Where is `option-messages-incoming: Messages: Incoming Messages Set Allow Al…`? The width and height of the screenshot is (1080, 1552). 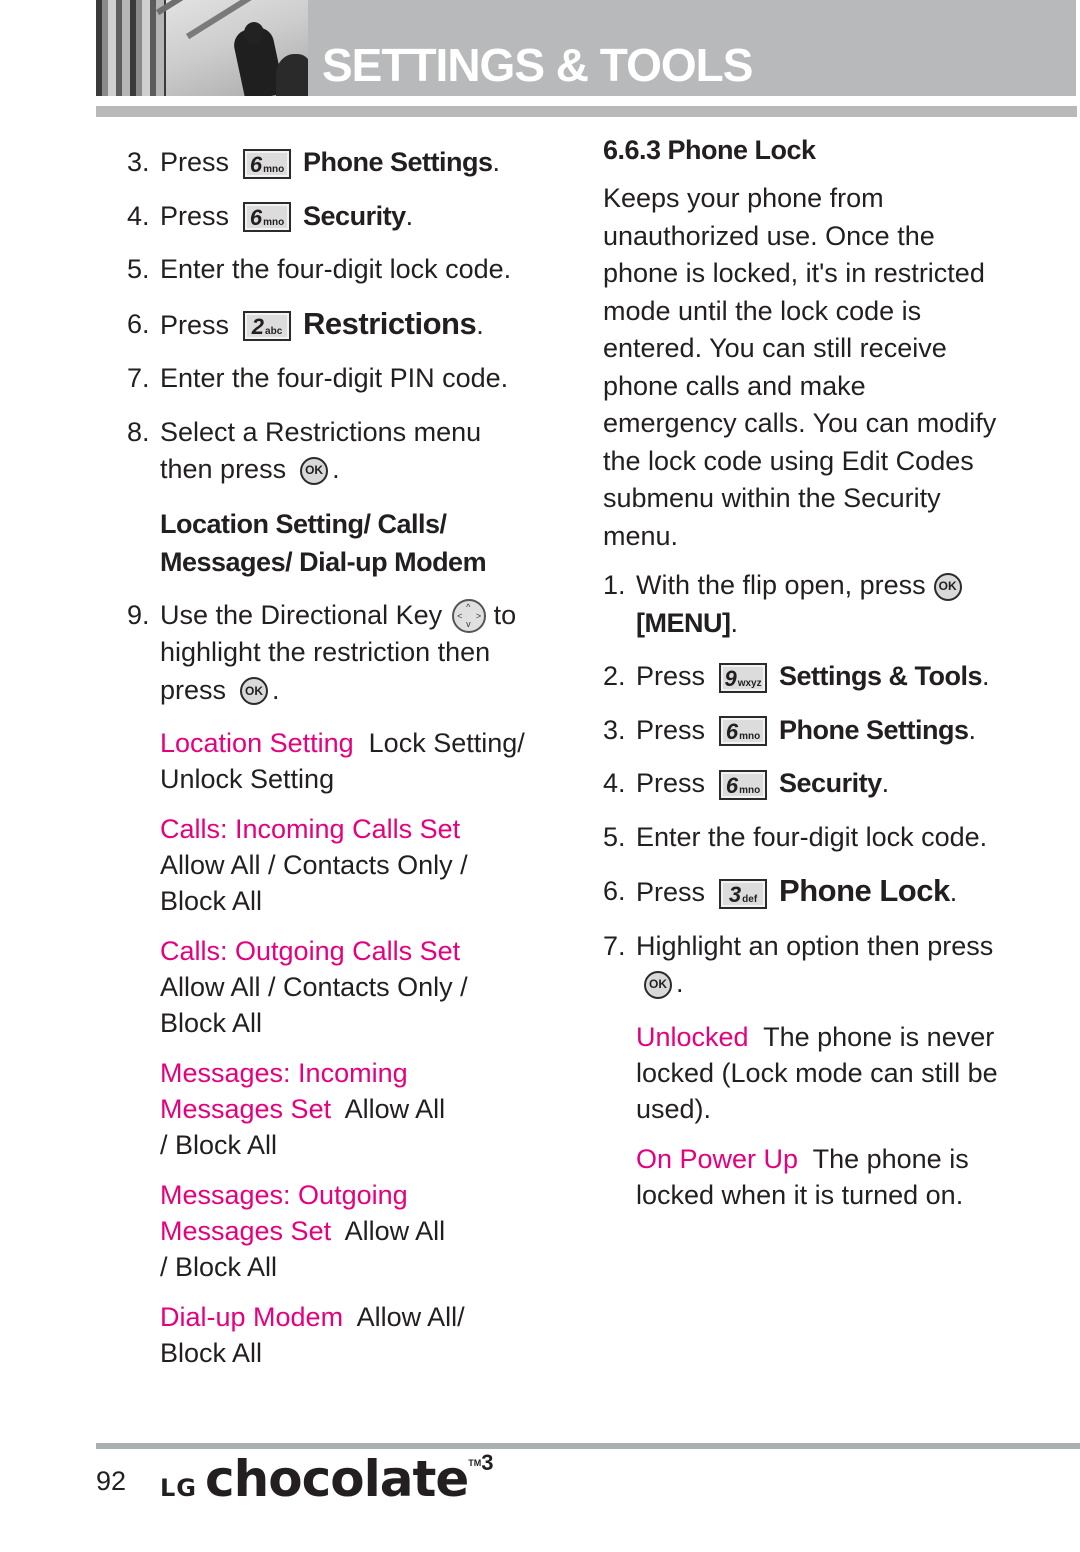
option-messages-incoming: Messages: Incoming Messages Set Allow Al… is located at coordinates (310, 1109).